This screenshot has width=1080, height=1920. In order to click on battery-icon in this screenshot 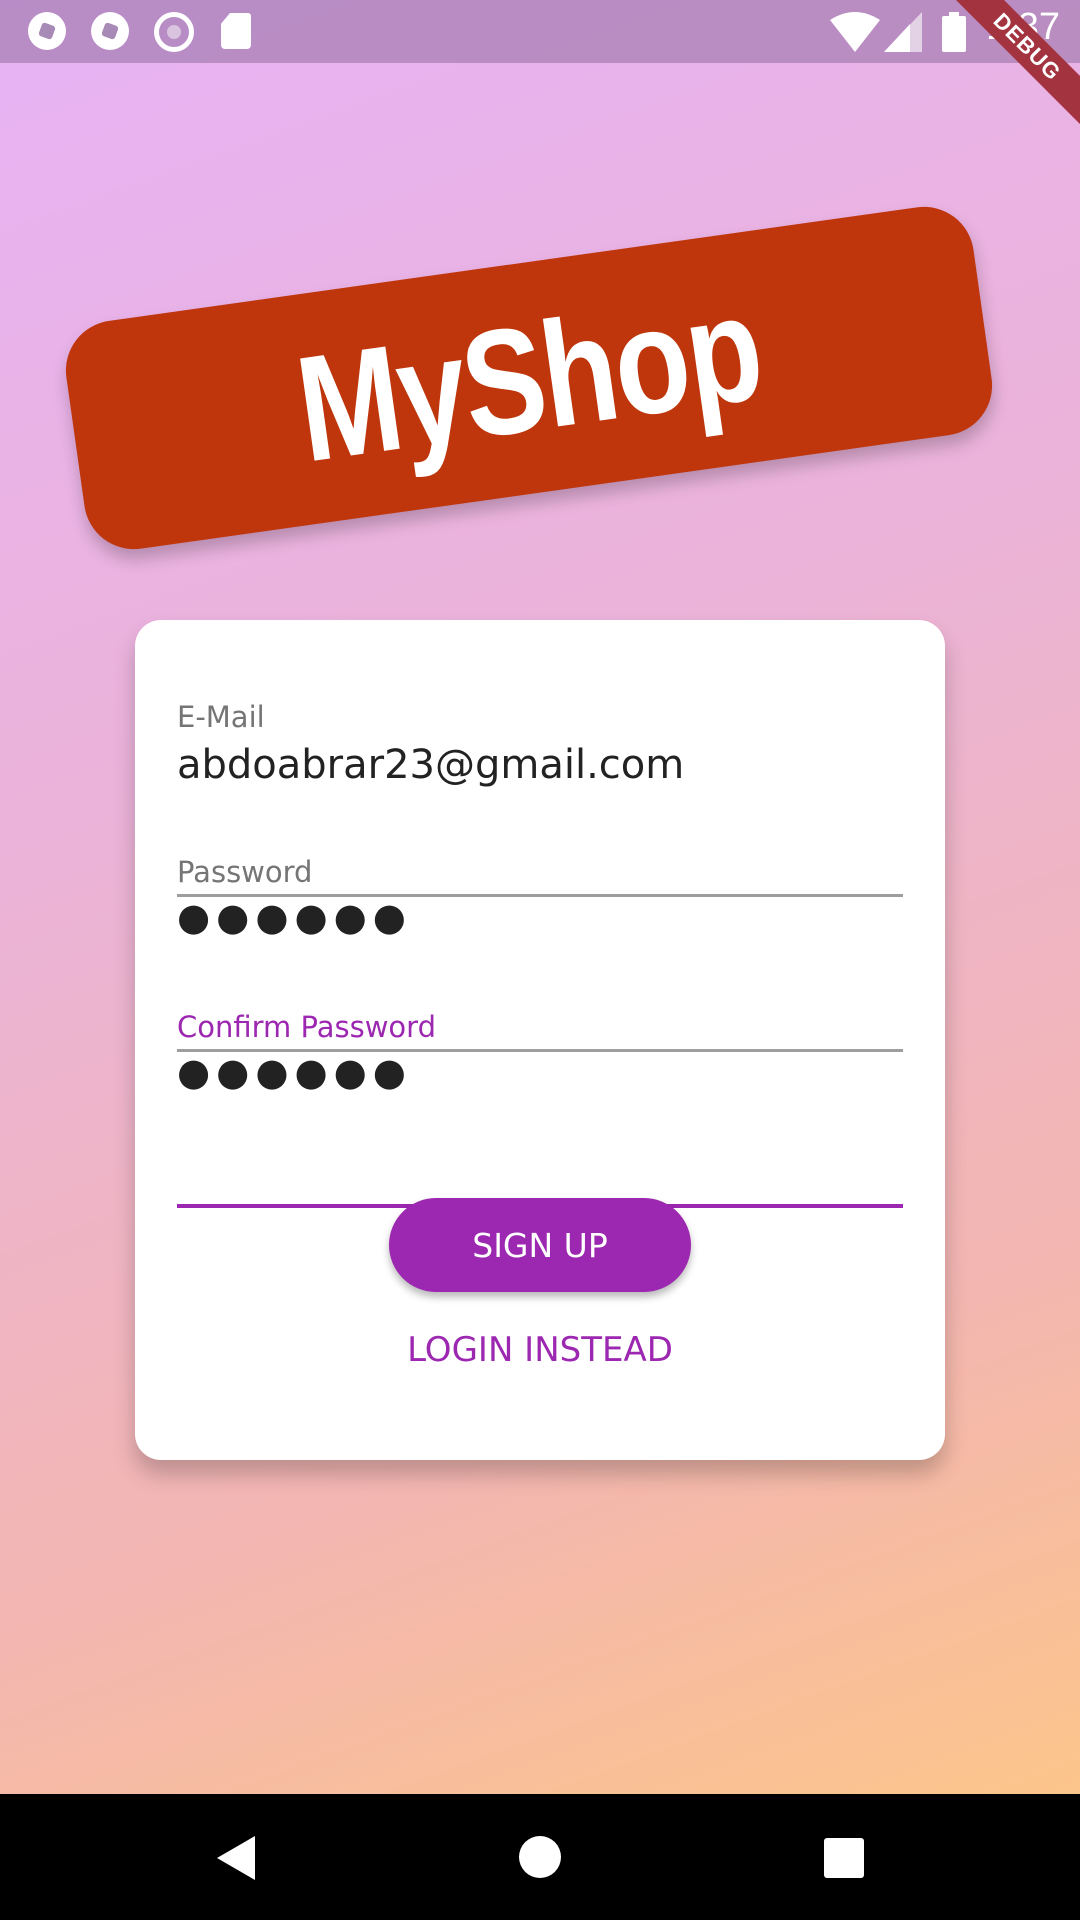, I will do `click(954, 32)`.